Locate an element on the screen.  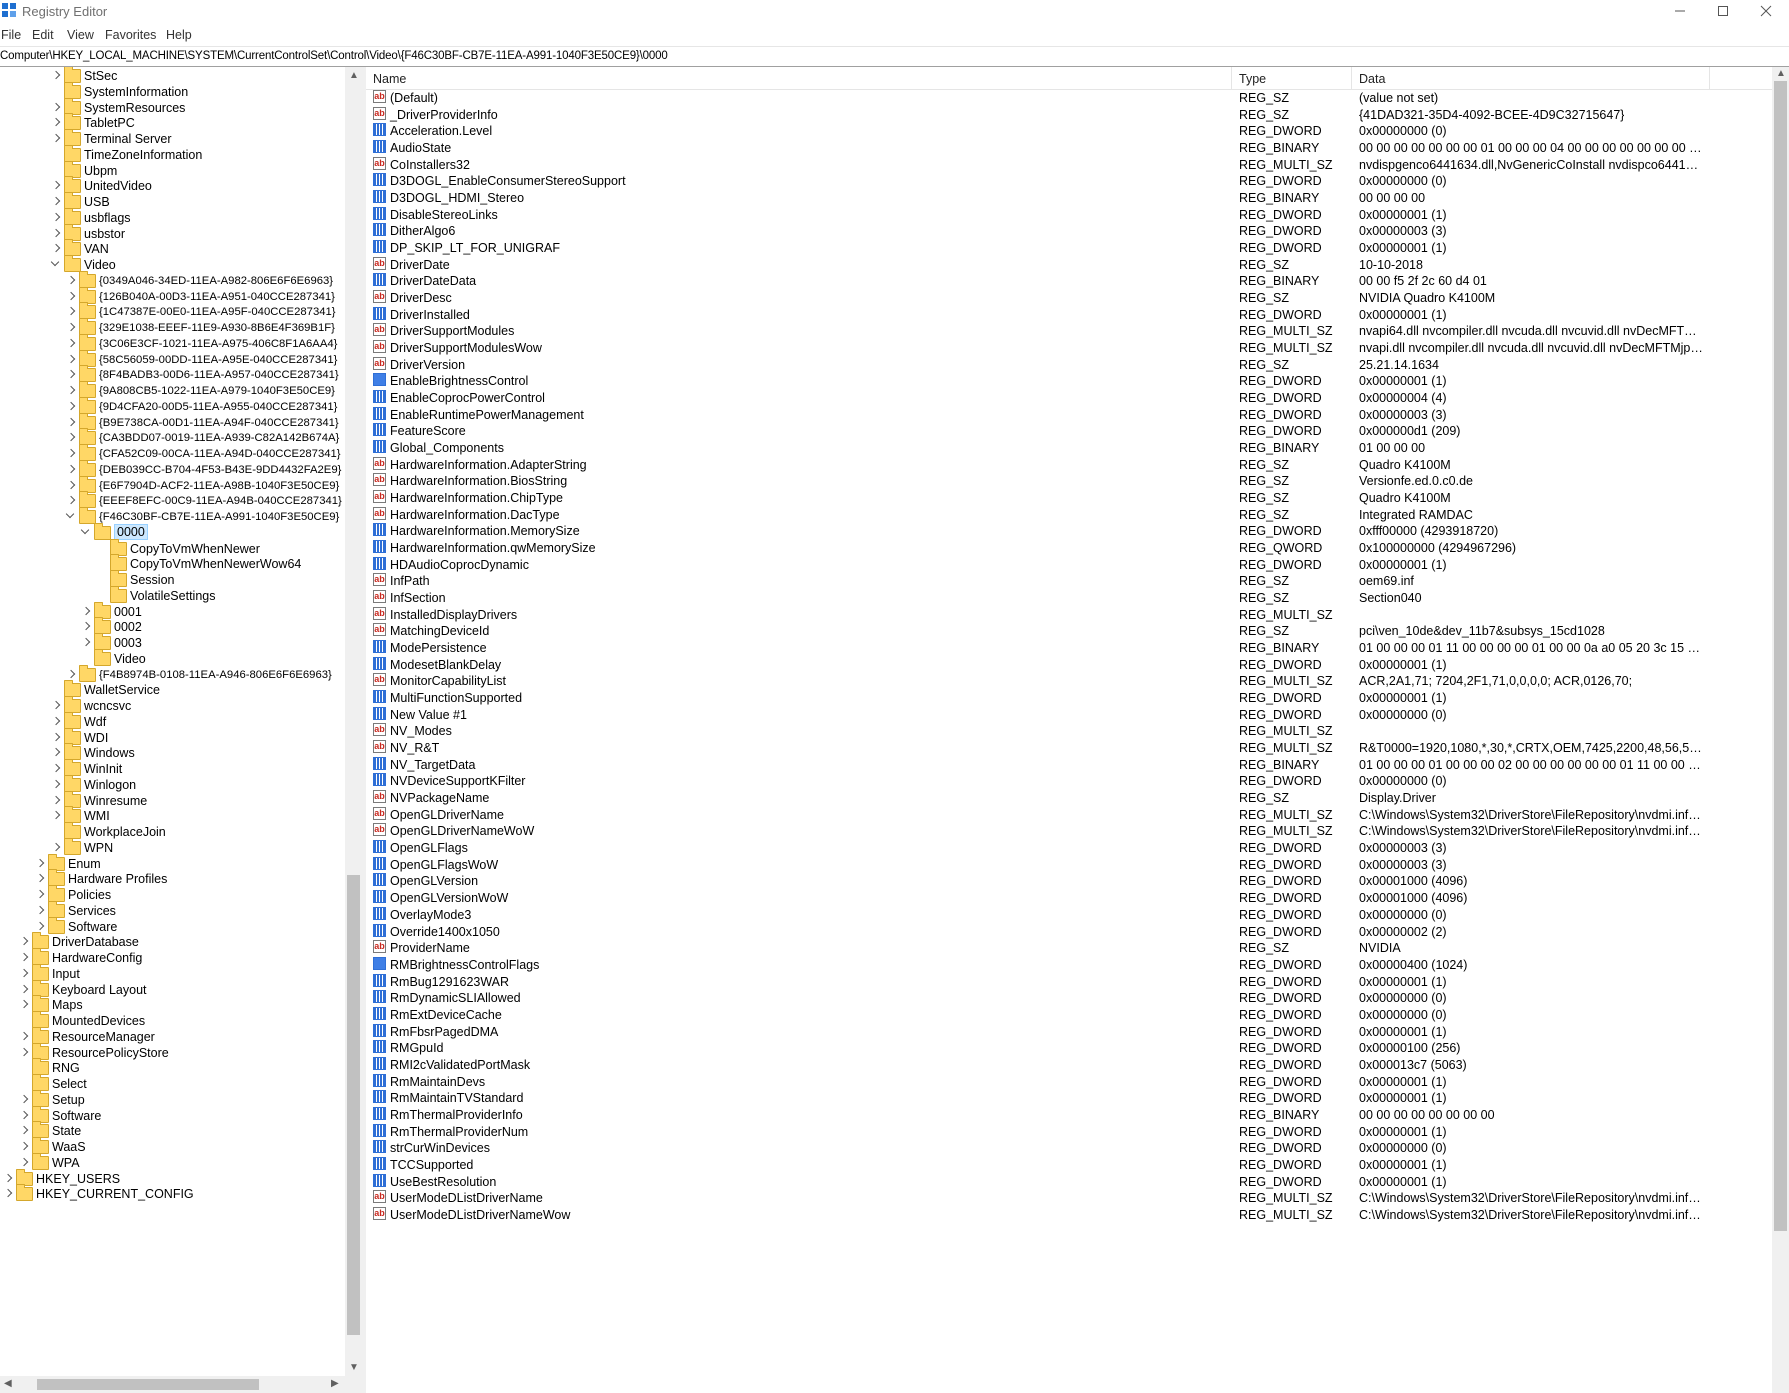
tree-node-label: Wdf is located at coordinates (95, 722).